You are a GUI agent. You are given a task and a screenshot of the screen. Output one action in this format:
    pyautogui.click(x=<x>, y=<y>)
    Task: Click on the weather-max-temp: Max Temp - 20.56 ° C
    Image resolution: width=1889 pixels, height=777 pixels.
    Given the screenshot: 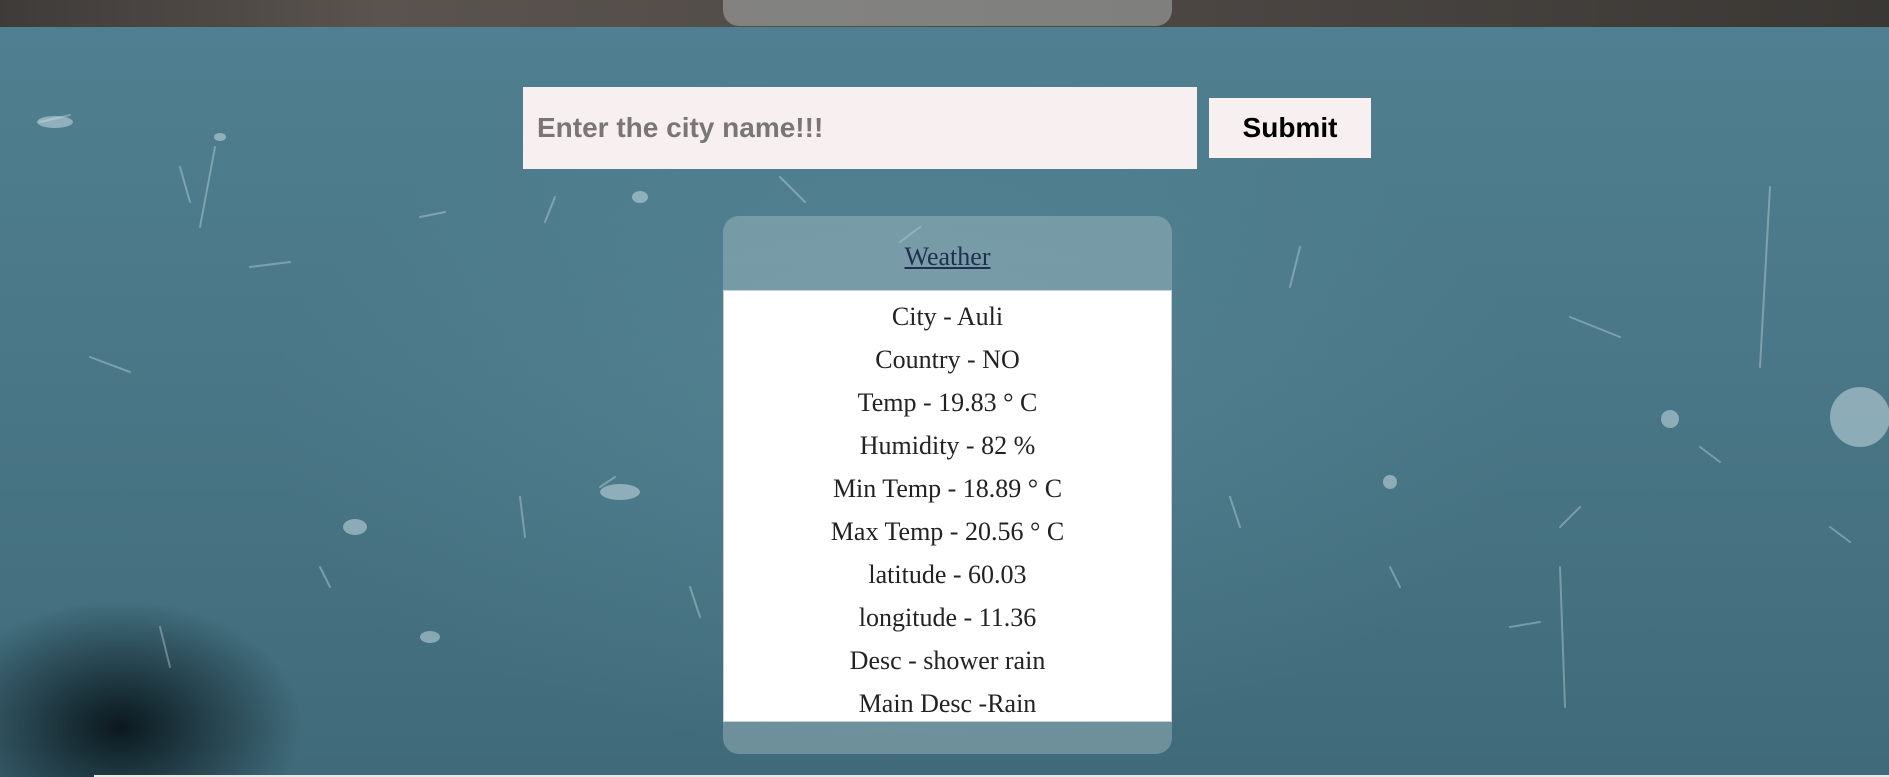 What is the action you would take?
    pyautogui.click(x=947, y=531)
    